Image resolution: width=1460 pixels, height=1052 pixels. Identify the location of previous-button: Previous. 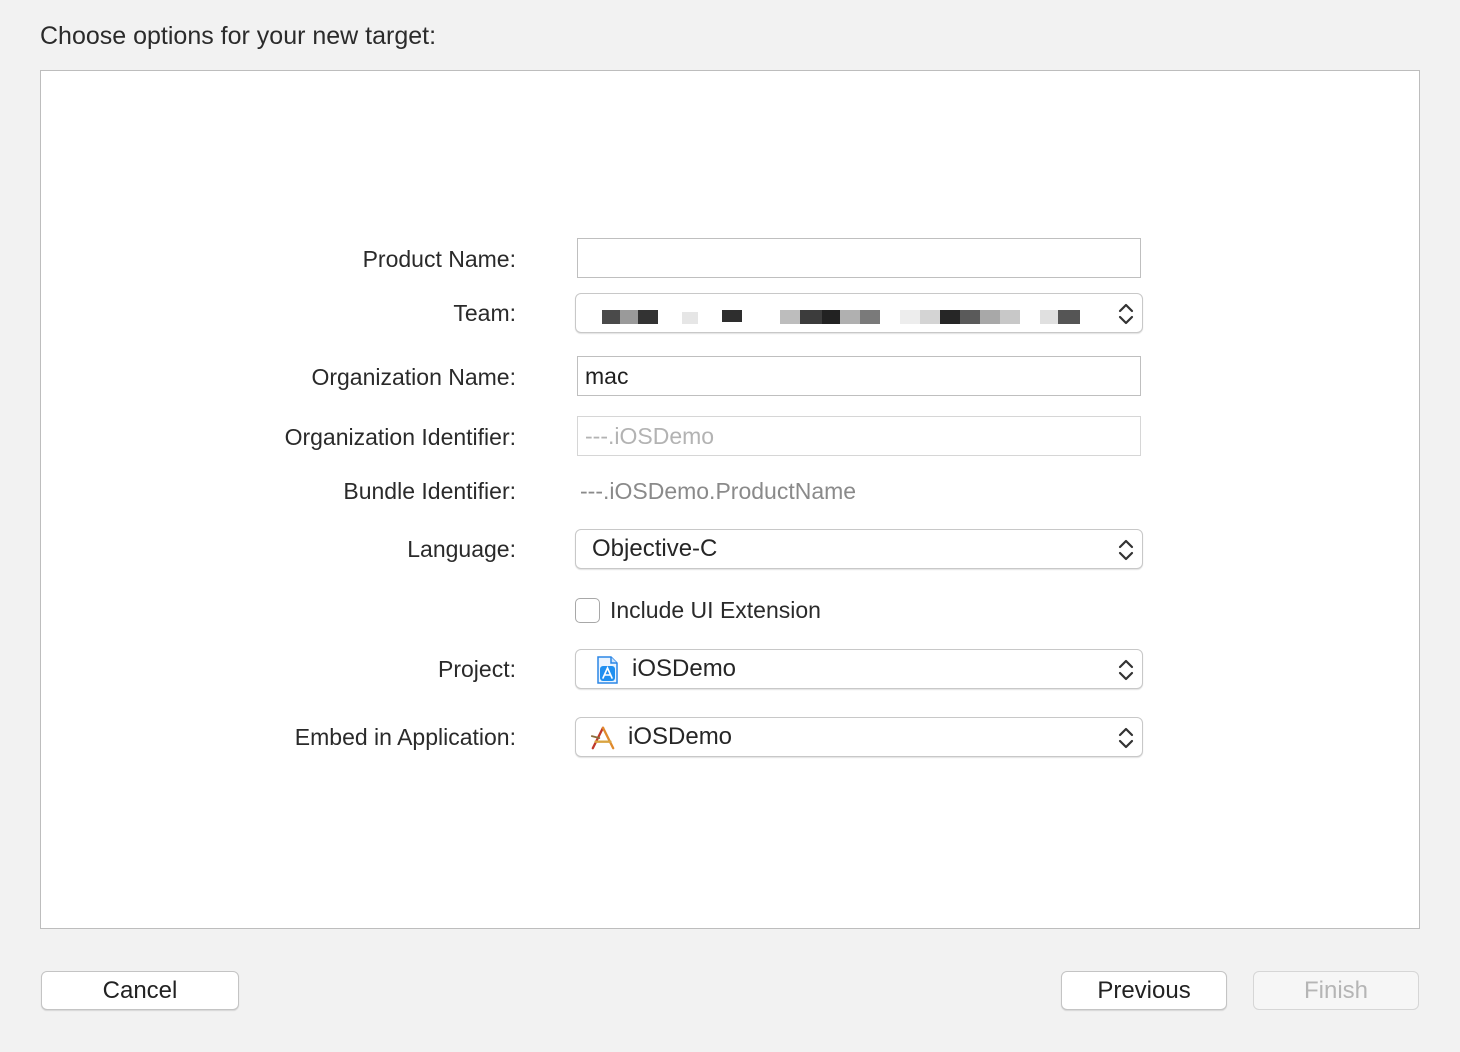
(1144, 990).